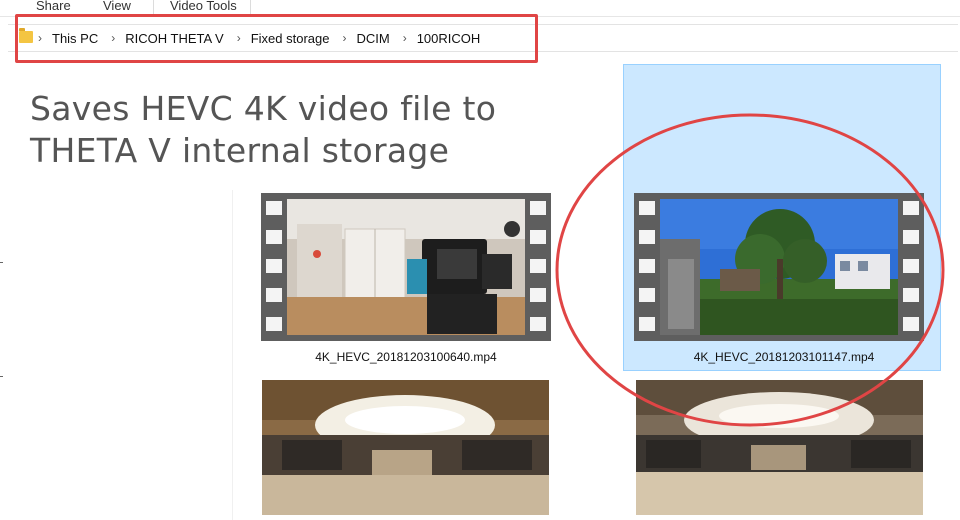  What do you see at coordinates (53, 6) in the screenshot?
I see `tab-share: Share` at bounding box center [53, 6].